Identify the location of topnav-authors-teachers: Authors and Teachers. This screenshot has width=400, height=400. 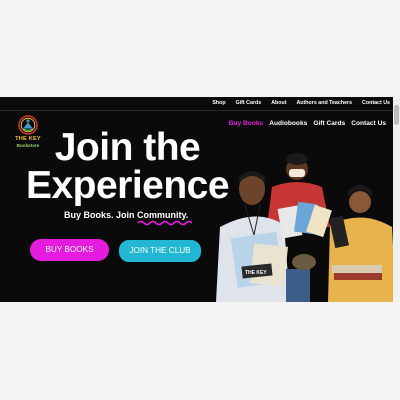
(324, 103).